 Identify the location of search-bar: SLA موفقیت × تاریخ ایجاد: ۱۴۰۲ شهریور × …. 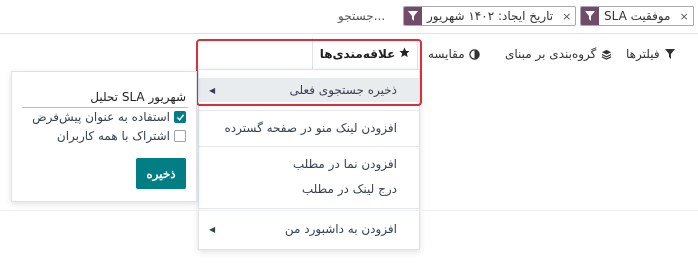
(349, 17).